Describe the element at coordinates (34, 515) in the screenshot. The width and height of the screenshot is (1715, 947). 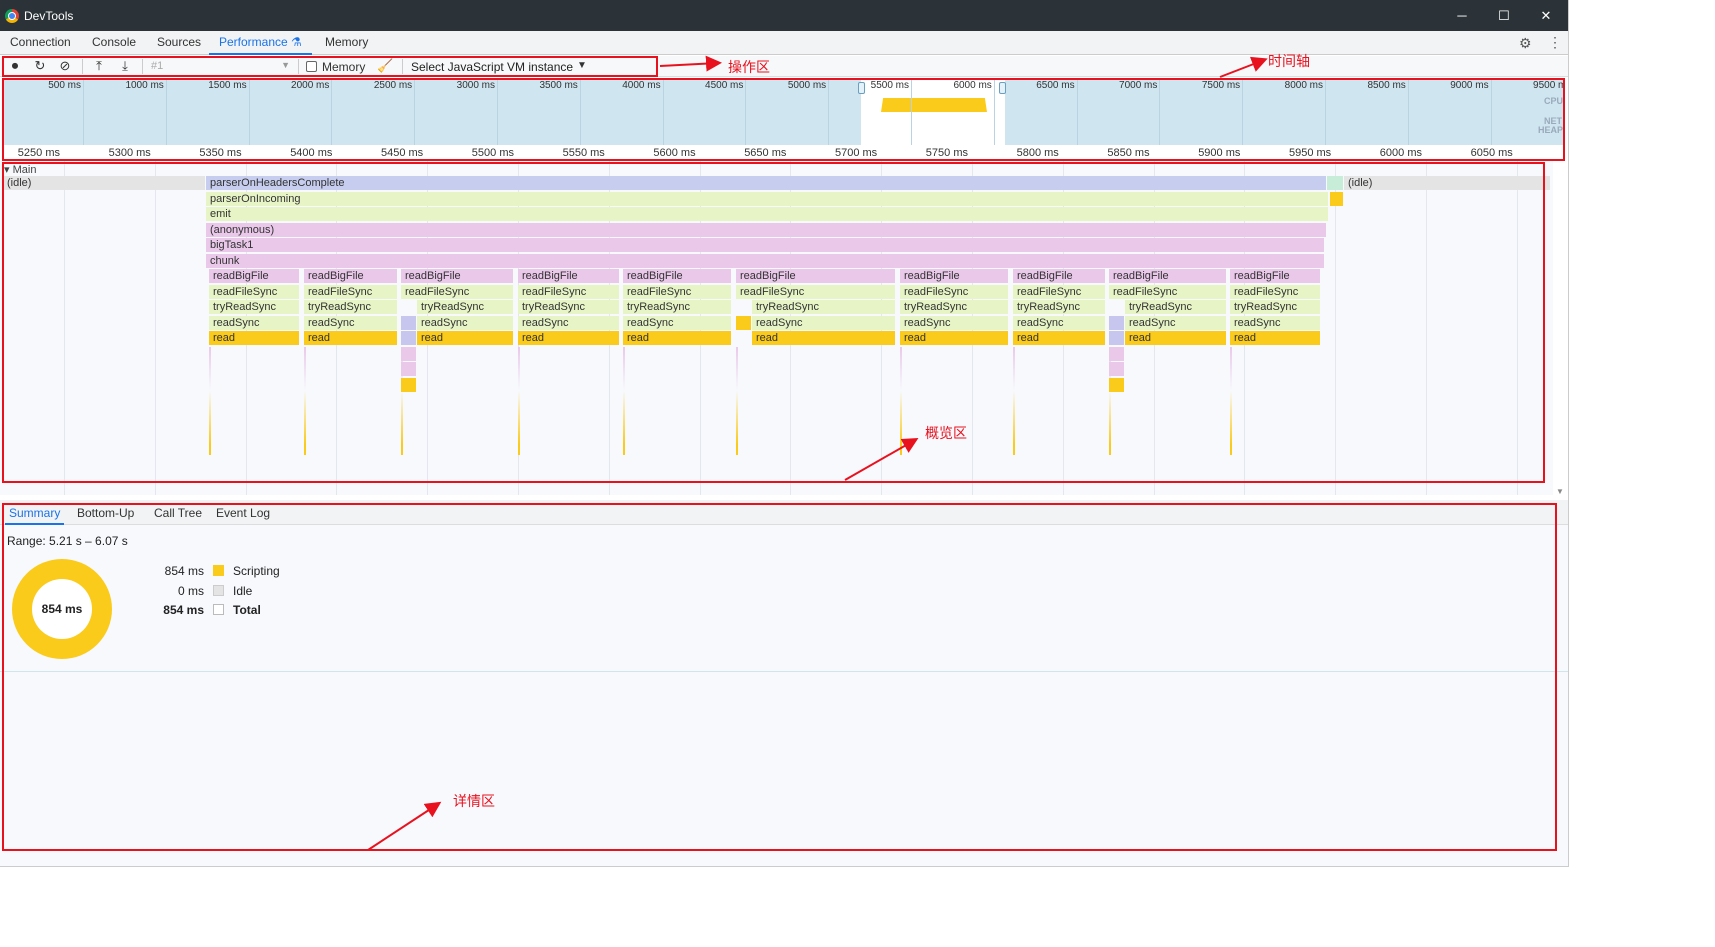
I see `tab-summary: Summary` at that location.